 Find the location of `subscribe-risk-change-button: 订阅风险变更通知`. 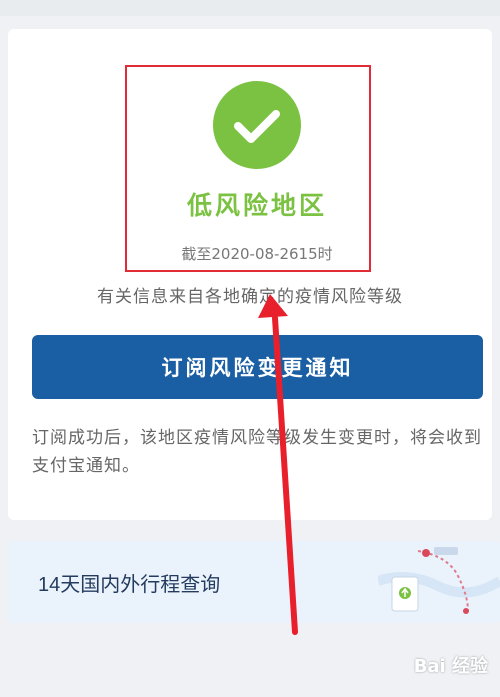

subscribe-risk-change-button: 订阅风险变更通知 is located at coordinates (257, 367).